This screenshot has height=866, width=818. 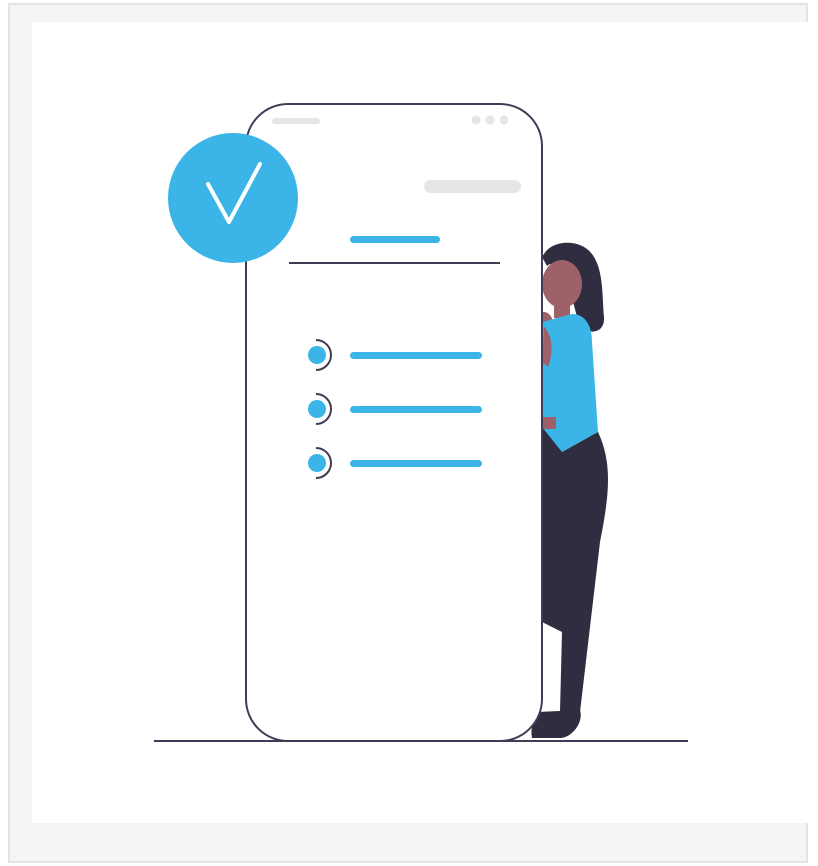 What do you see at coordinates (575, 569) in the screenshot?
I see `person-legs` at bounding box center [575, 569].